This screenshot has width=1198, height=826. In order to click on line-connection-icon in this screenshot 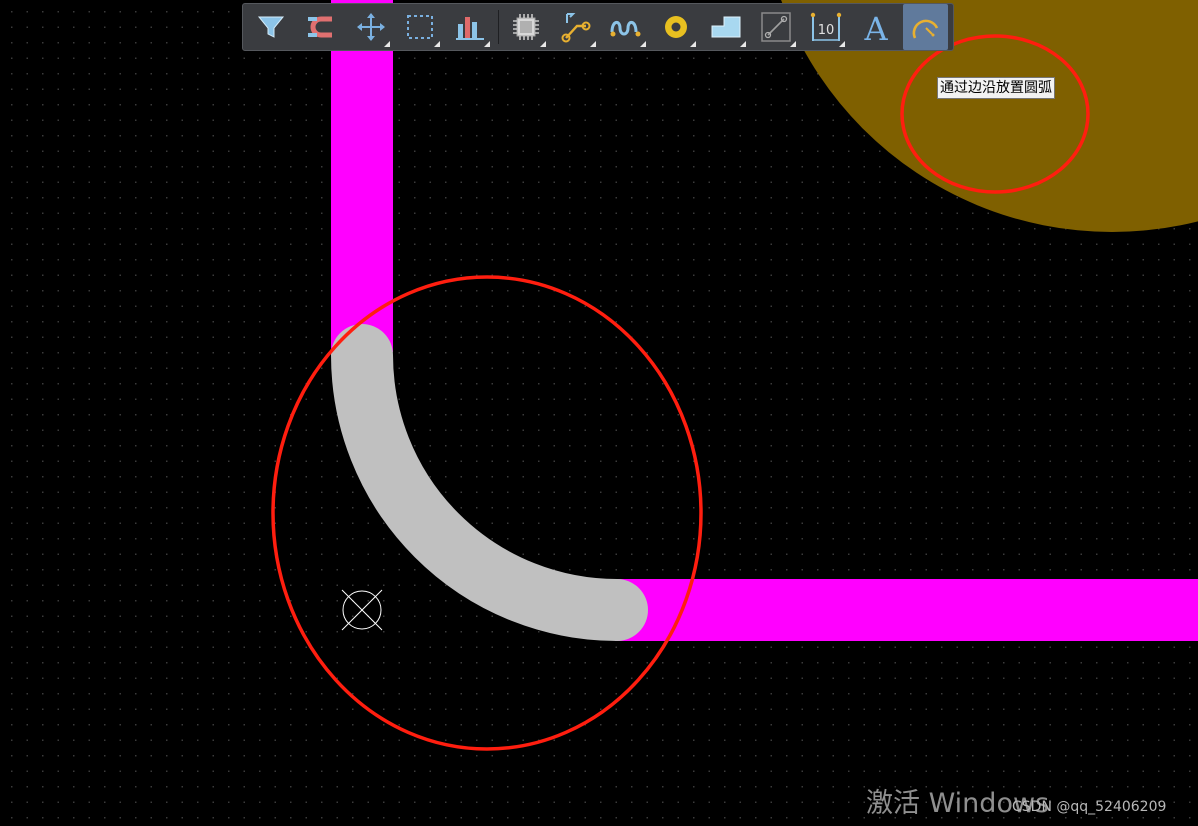, I will do `click(776, 27)`.